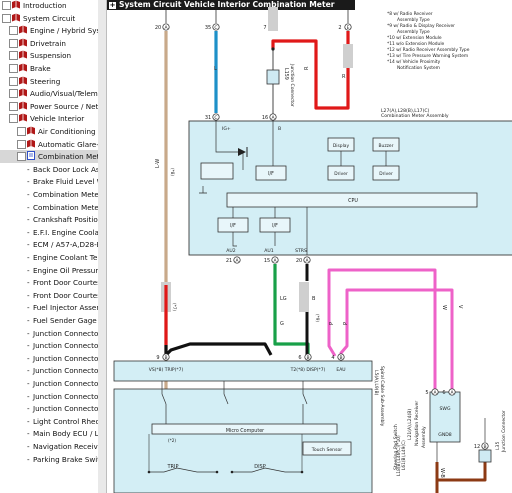  What do you see at coordinates (49, 144) in the screenshot?
I see `tree-item: Automatic Glare-Resistant` at bounding box center [49, 144].